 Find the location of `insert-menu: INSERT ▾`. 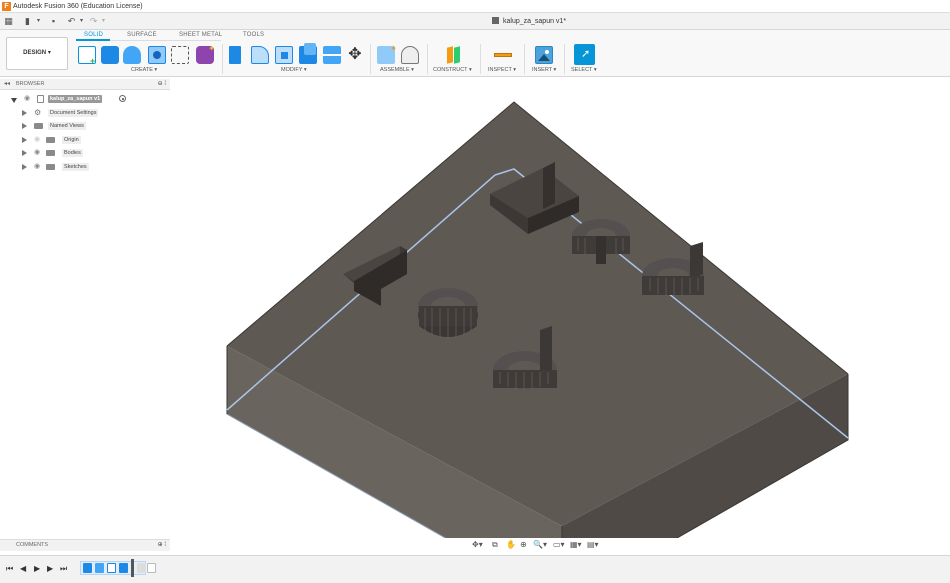

insert-menu: INSERT ▾ is located at coordinates (544, 70).